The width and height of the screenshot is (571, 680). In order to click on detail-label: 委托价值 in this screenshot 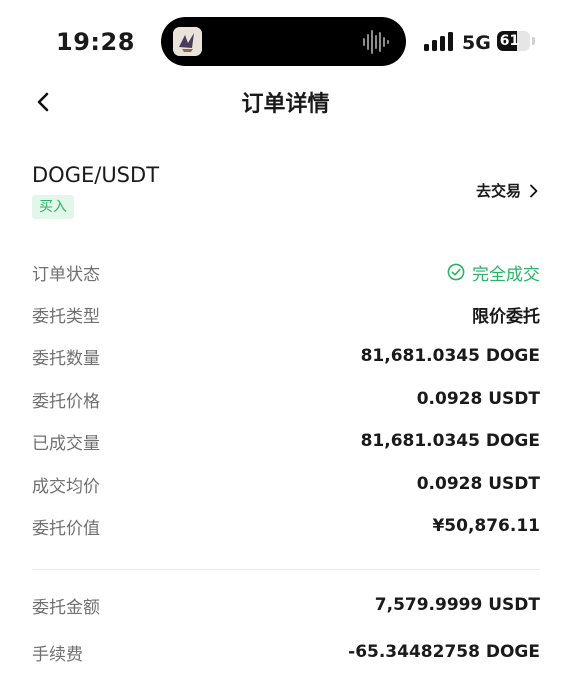, I will do `click(66, 528)`.